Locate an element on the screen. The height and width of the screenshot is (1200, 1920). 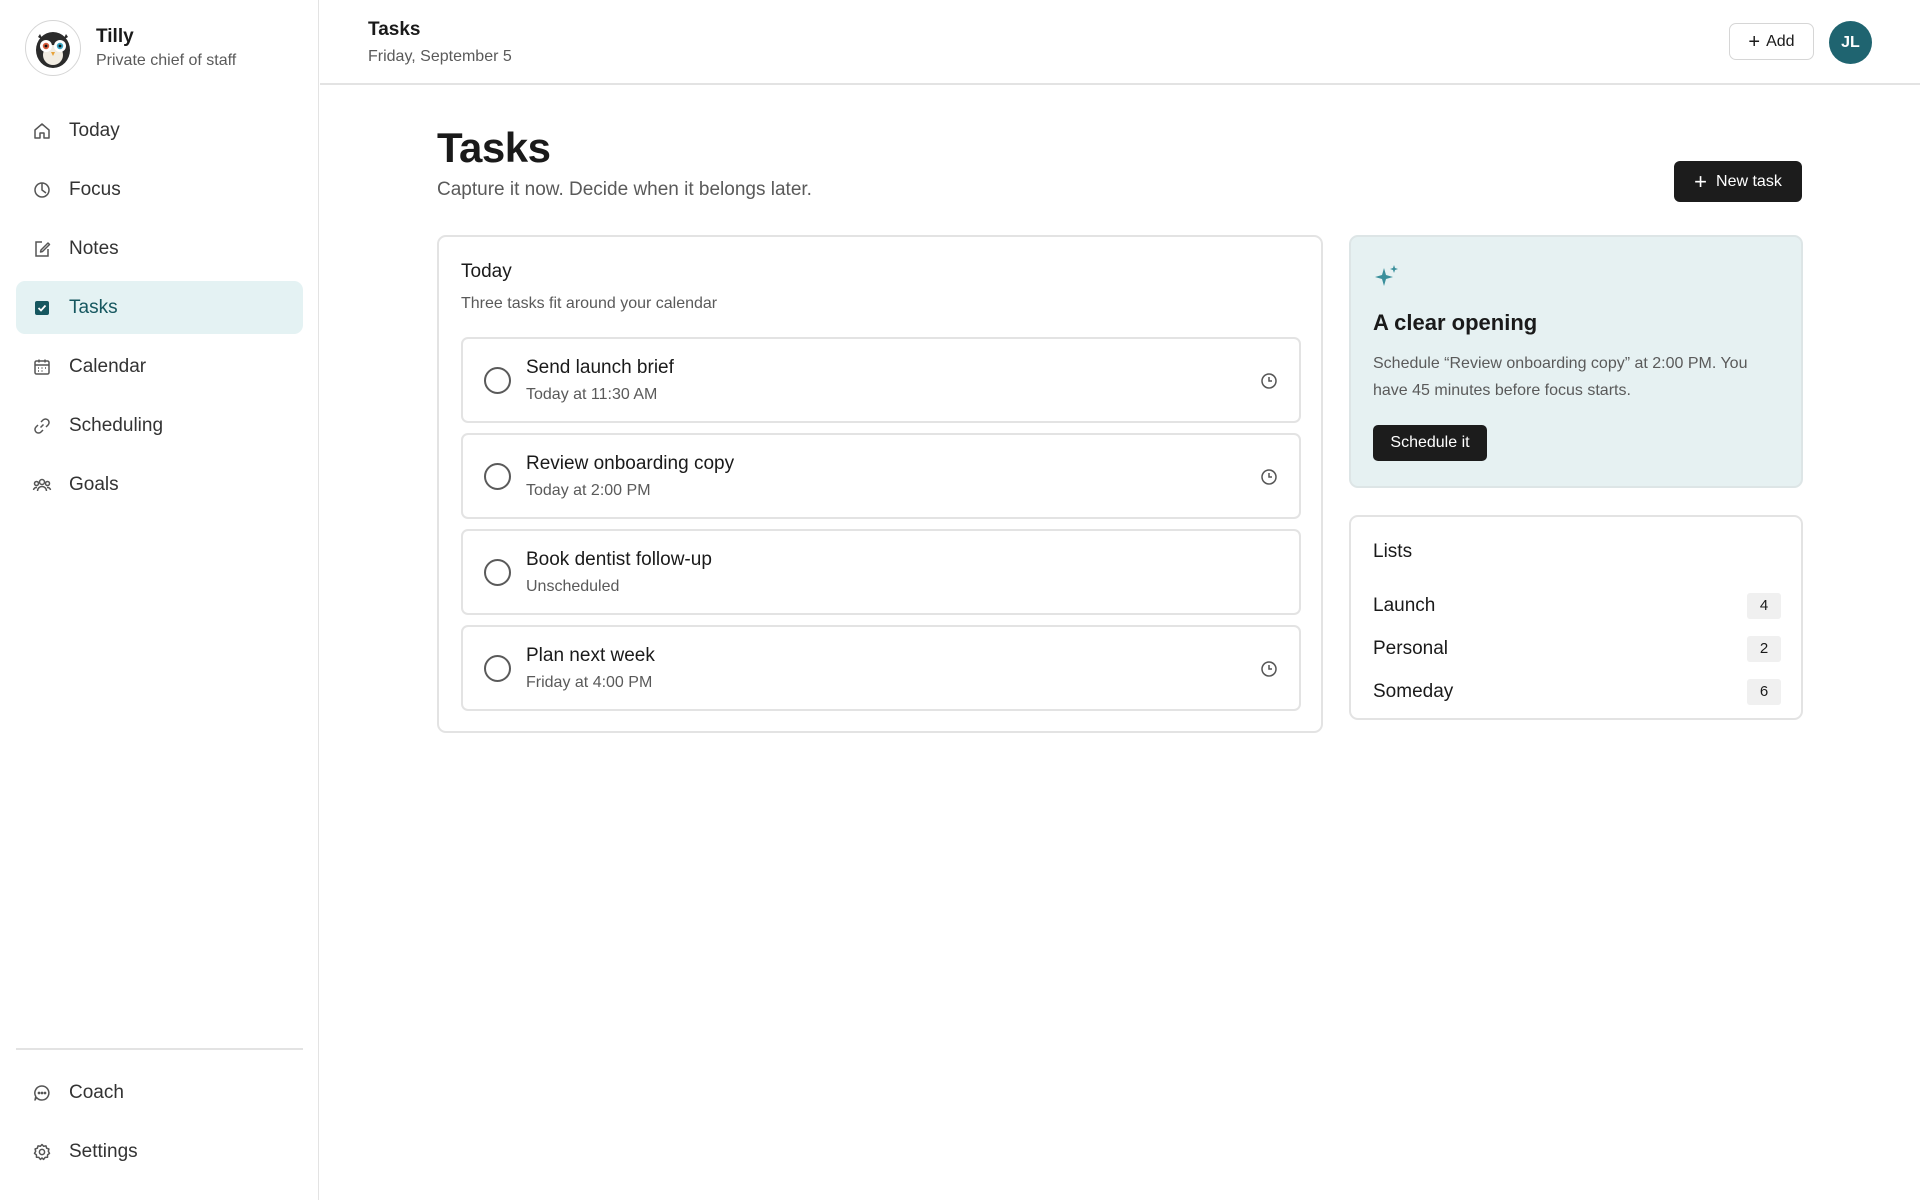
header-date: Friday, September 5 is located at coordinates (440, 56).